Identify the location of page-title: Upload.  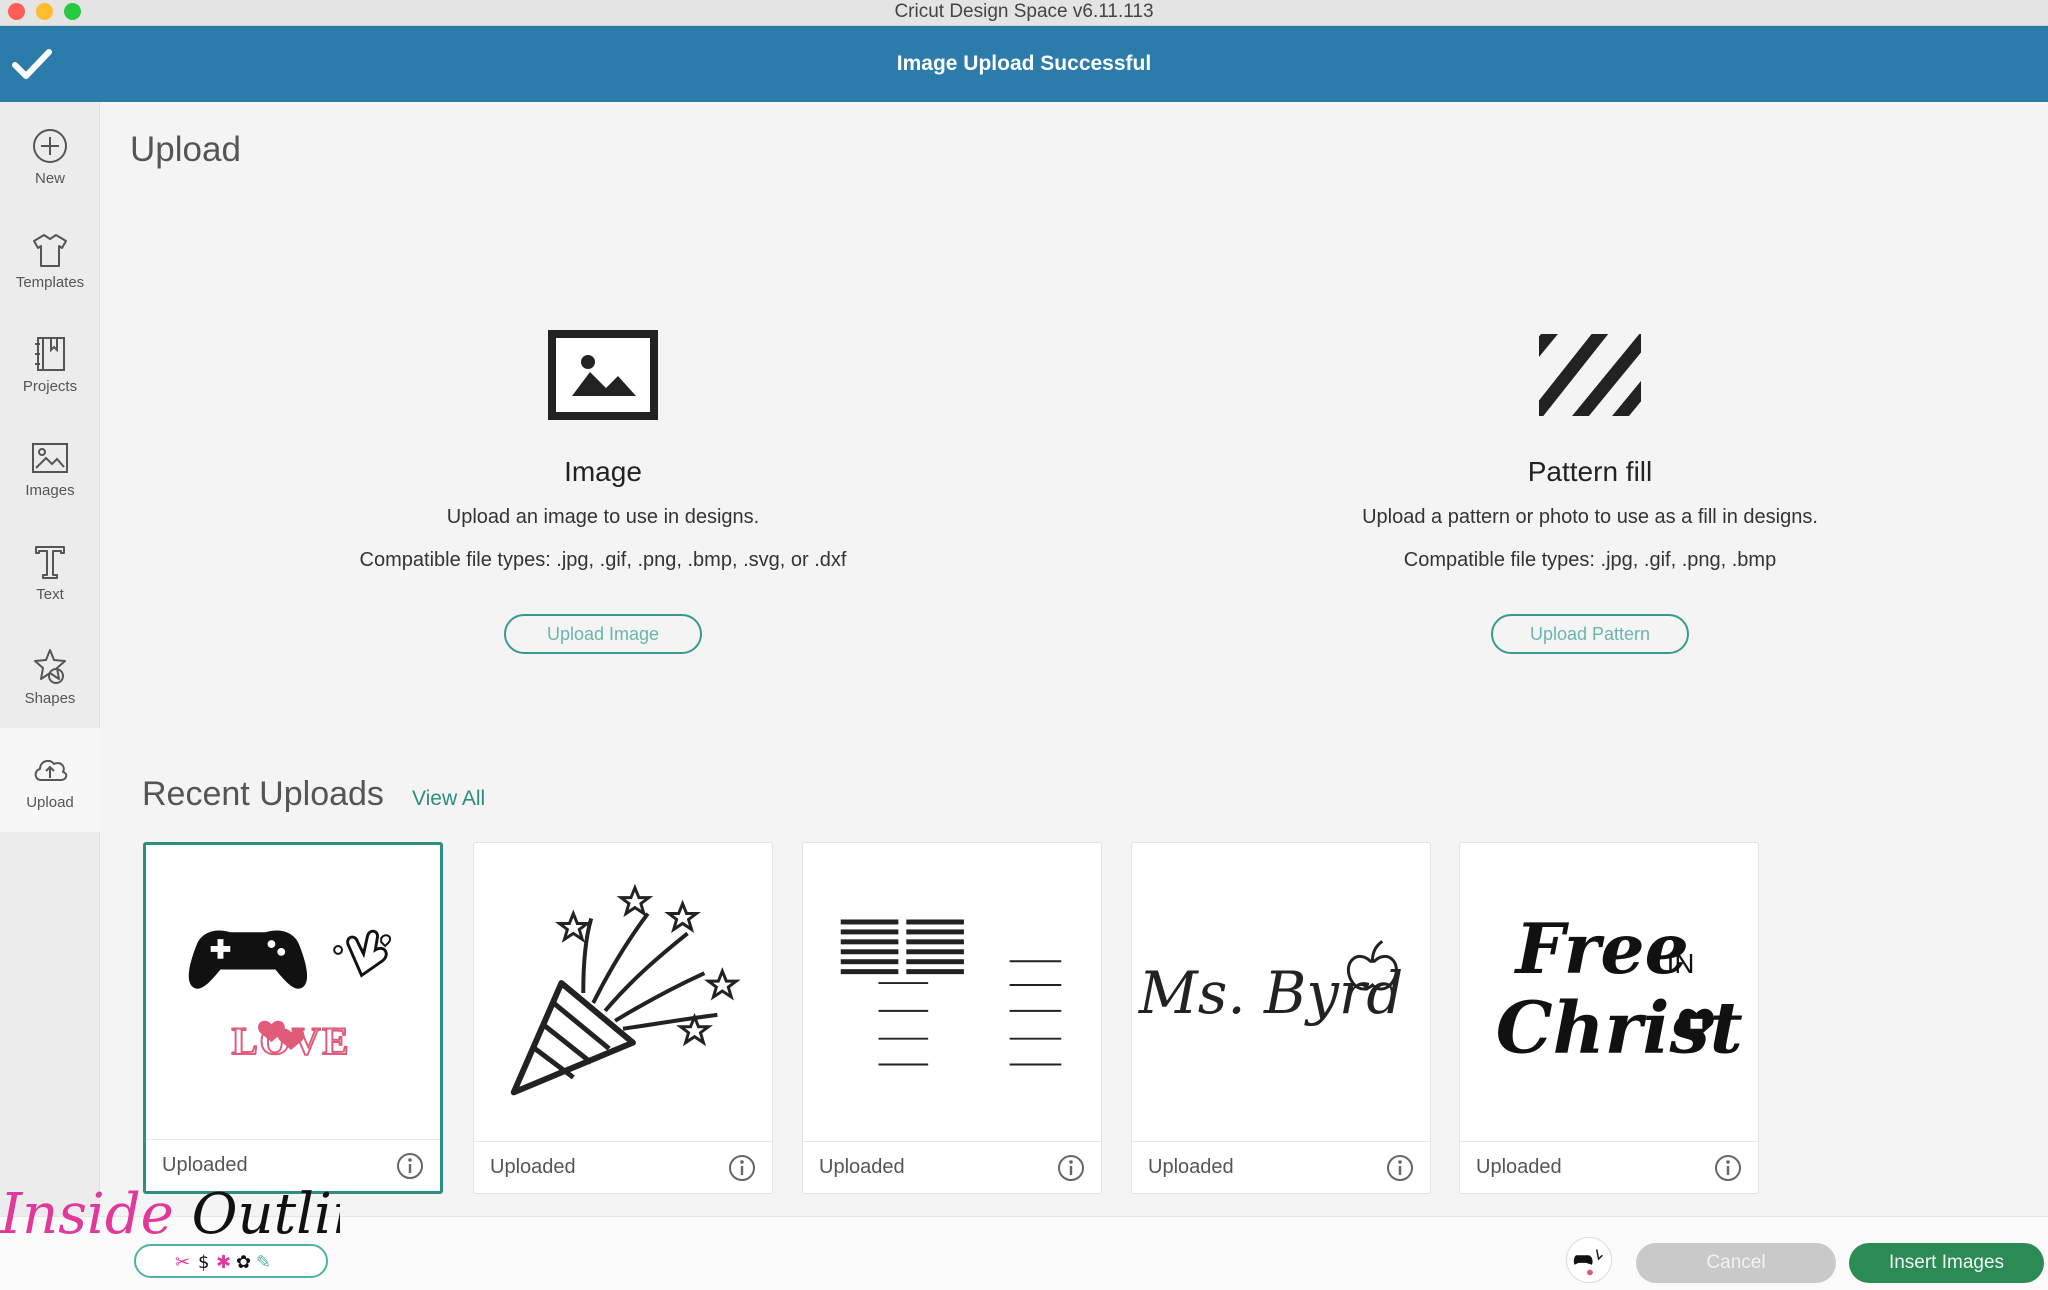
(185, 149).